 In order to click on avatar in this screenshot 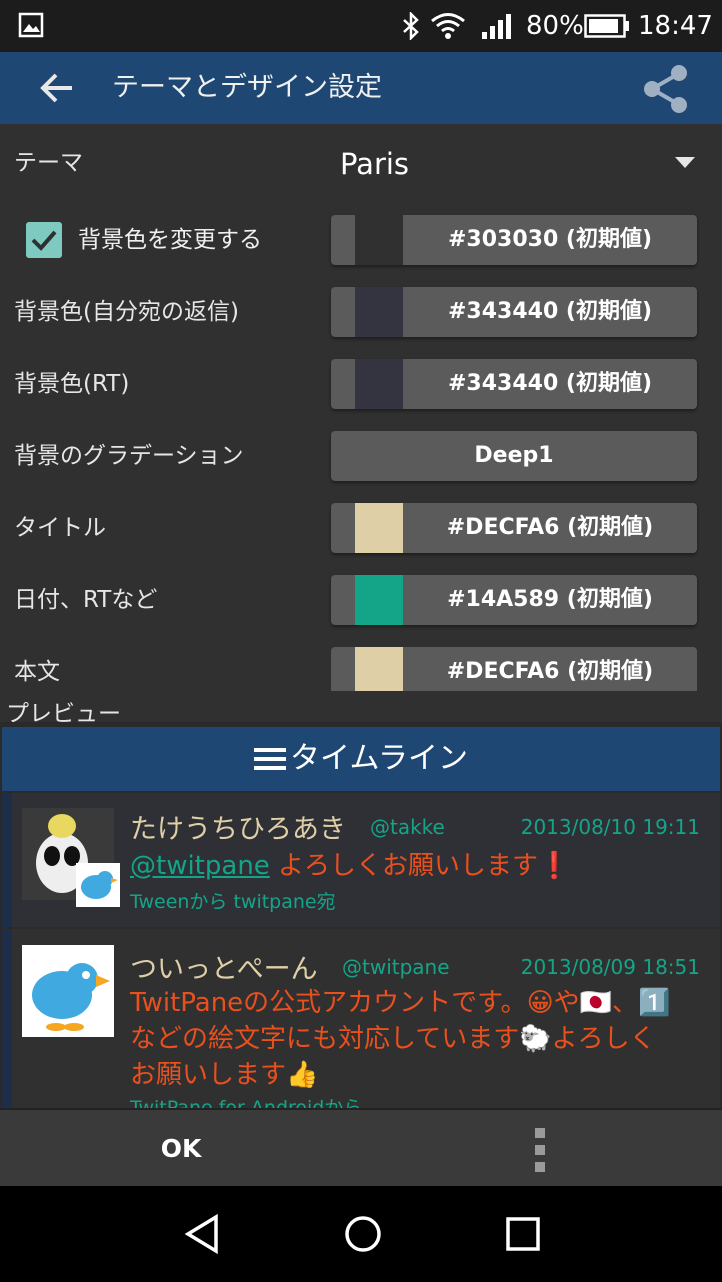, I will do `click(68, 991)`.